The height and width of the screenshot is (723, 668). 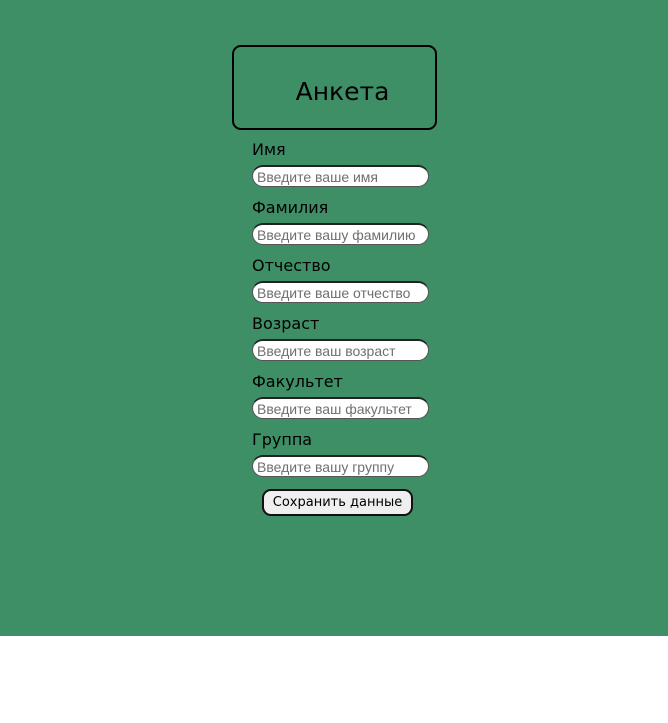 What do you see at coordinates (342, 91) in the screenshot?
I see `page-title: Анкета` at bounding box center [342, 91].